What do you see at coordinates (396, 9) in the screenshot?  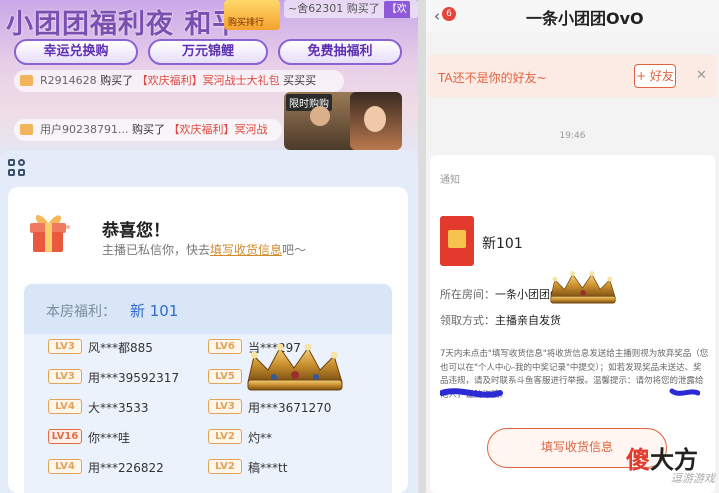 I see `top-ticker-tag: 【欢` at bounding box center [396, 9].